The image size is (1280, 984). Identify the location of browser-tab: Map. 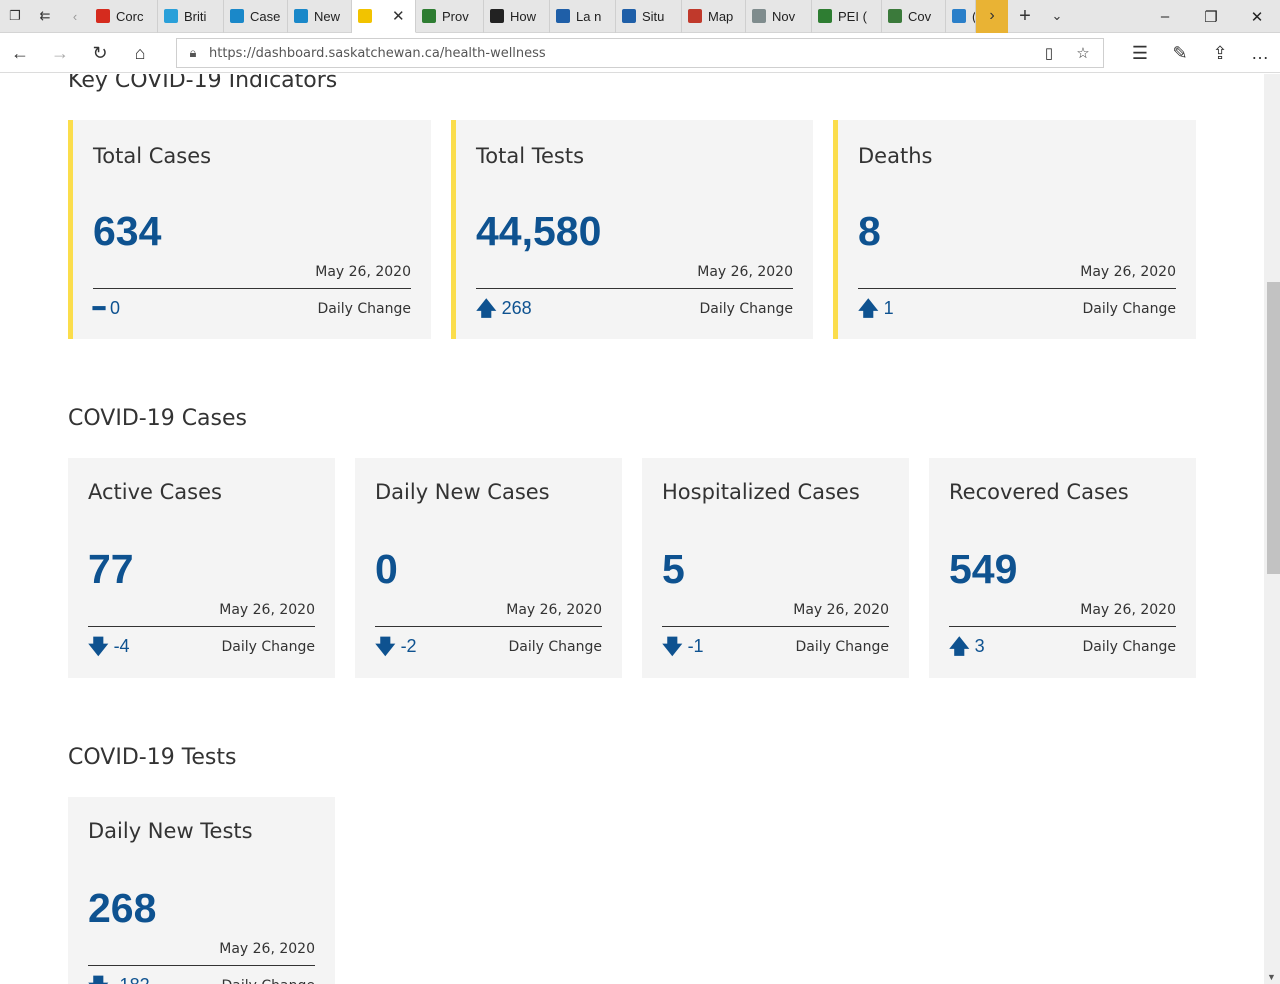
(714, 16).